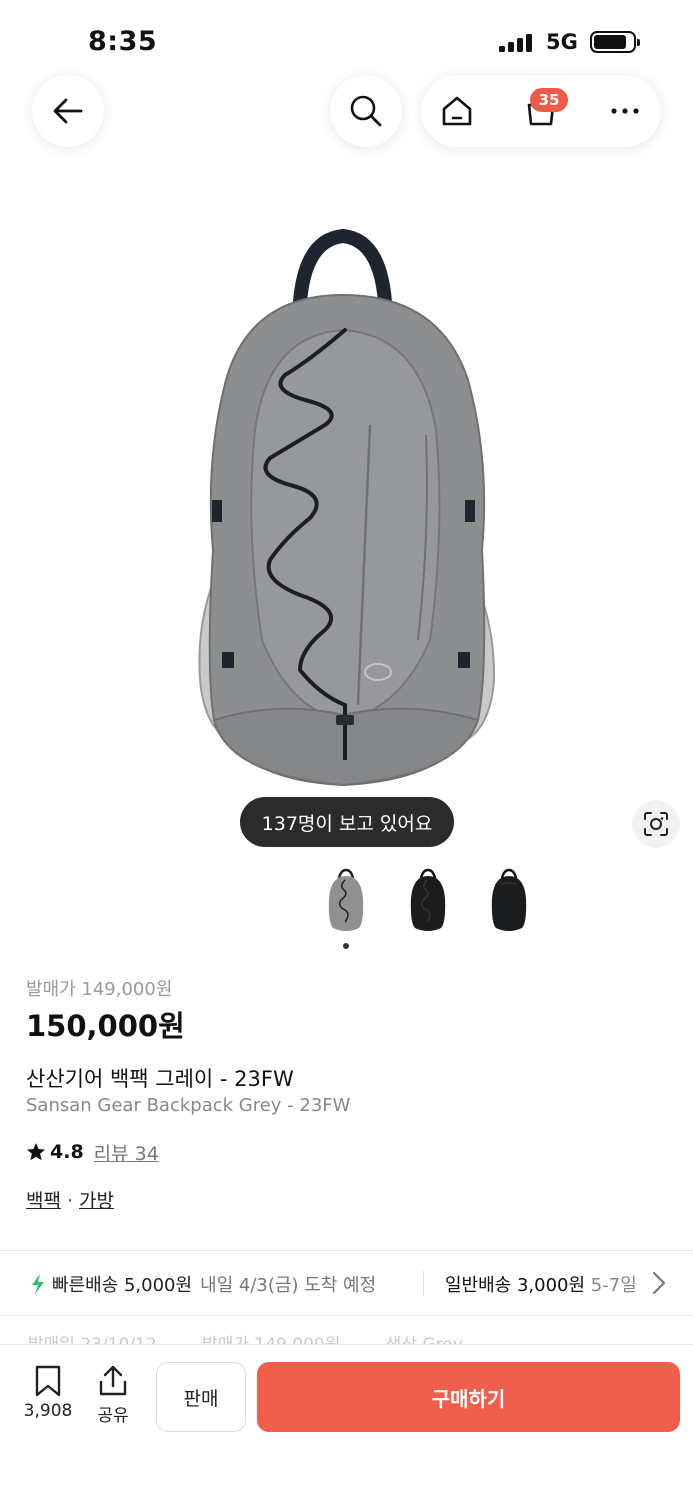 This screenshot has height=1500, width=693. Describe the element at coordinates (201, 1397) in the screenshot. I see `sell-button: 판매` at that location.